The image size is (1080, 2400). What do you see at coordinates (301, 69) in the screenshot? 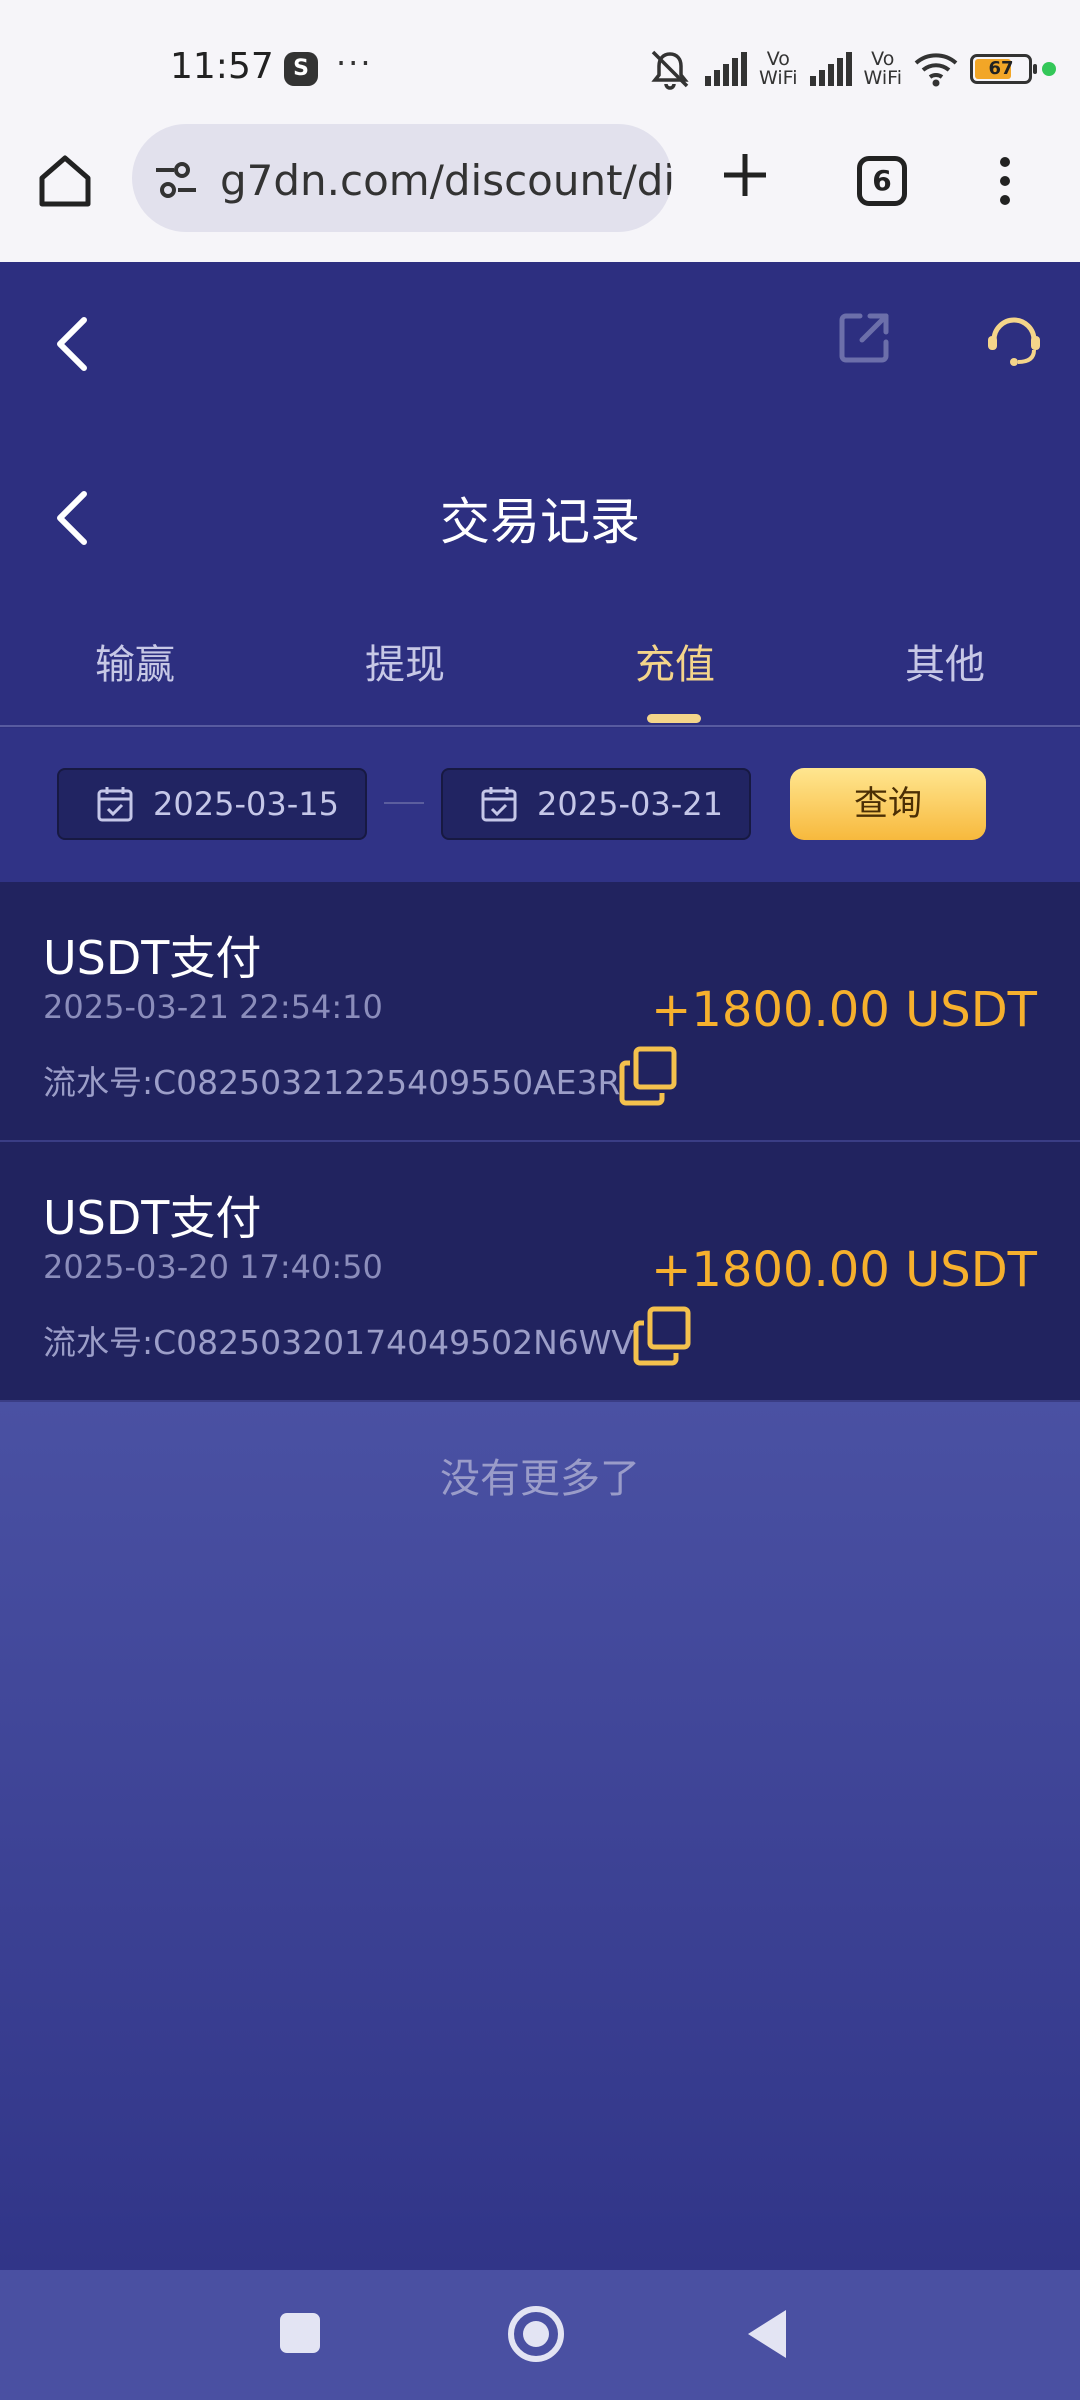
I see `app-notification-icon: S` at bounding box center [301, 69].